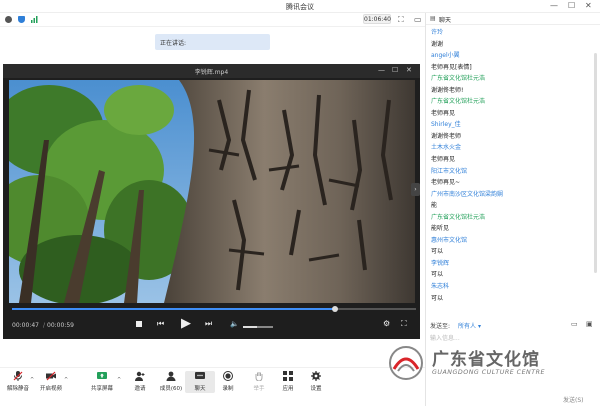 The height and width of the screenshot is (406, 600). What do you see at coordinates (418, 19) in the screenshot?
I see `layout-icon: ▭` at bounding box center [418, 19].